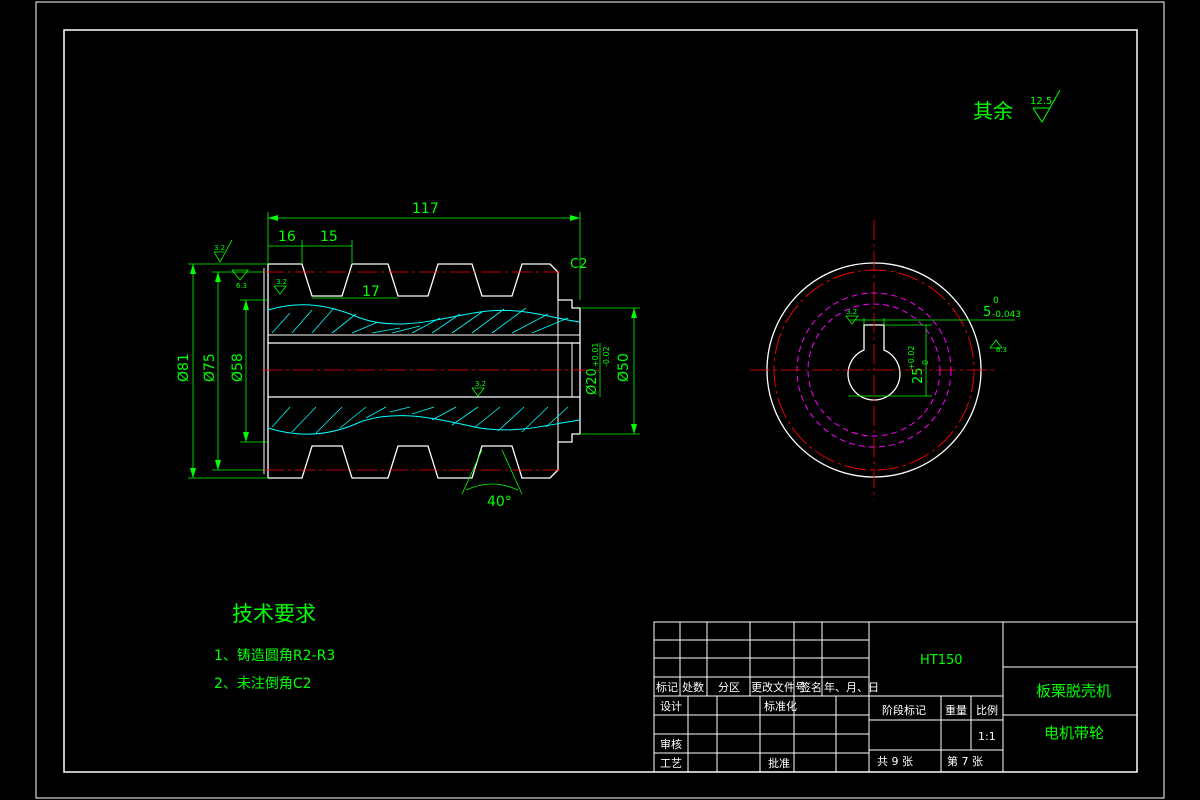 The width and height of the screenshot is (1200, 800). Describe the element at coordinates (925, 362) in the screenshot. I see `key-depth-tol-lower: 0` at that location.